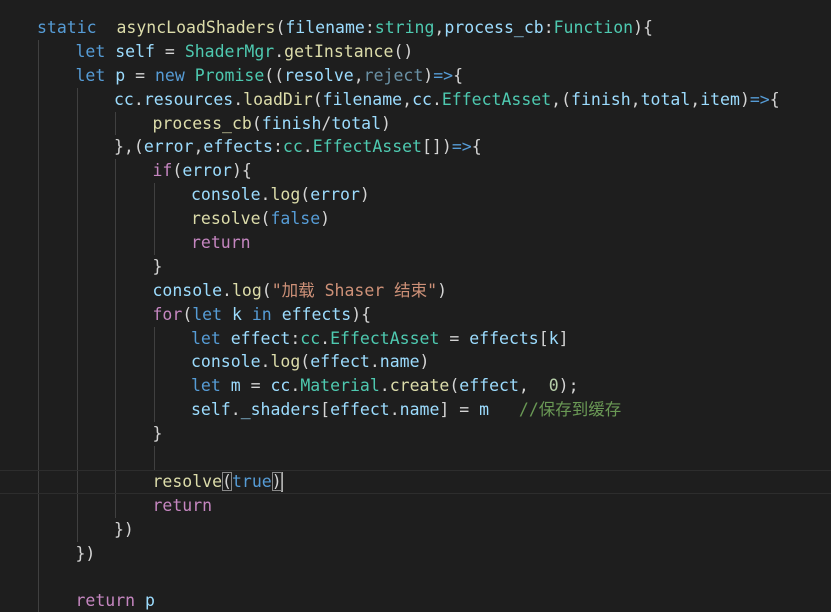 This screenshot has width=831, height=612. What do you see at coordinates (170, 75) in the screenshot?
I see `code-token: new` at bounding box center [170, 75].